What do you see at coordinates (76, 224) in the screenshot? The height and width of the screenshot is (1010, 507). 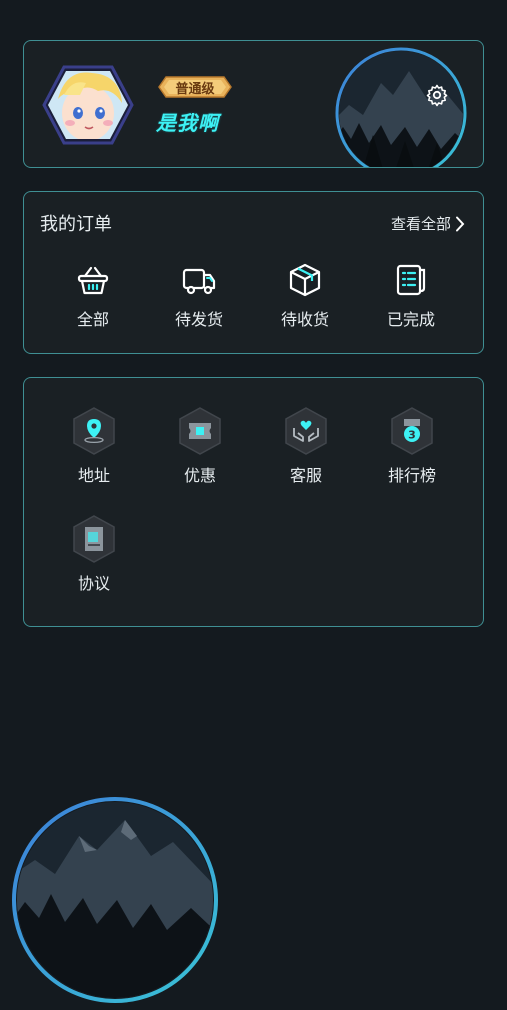 I see `orders-title: 我的订单` at bounding box center [76, 224].